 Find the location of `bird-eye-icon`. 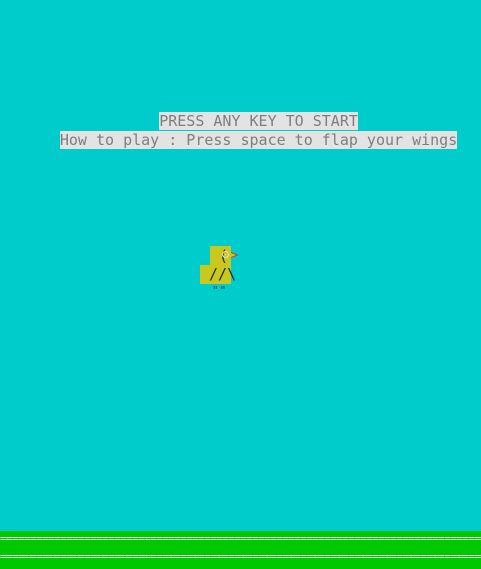

bird-eye-icon is located at coordinates (225, 254).